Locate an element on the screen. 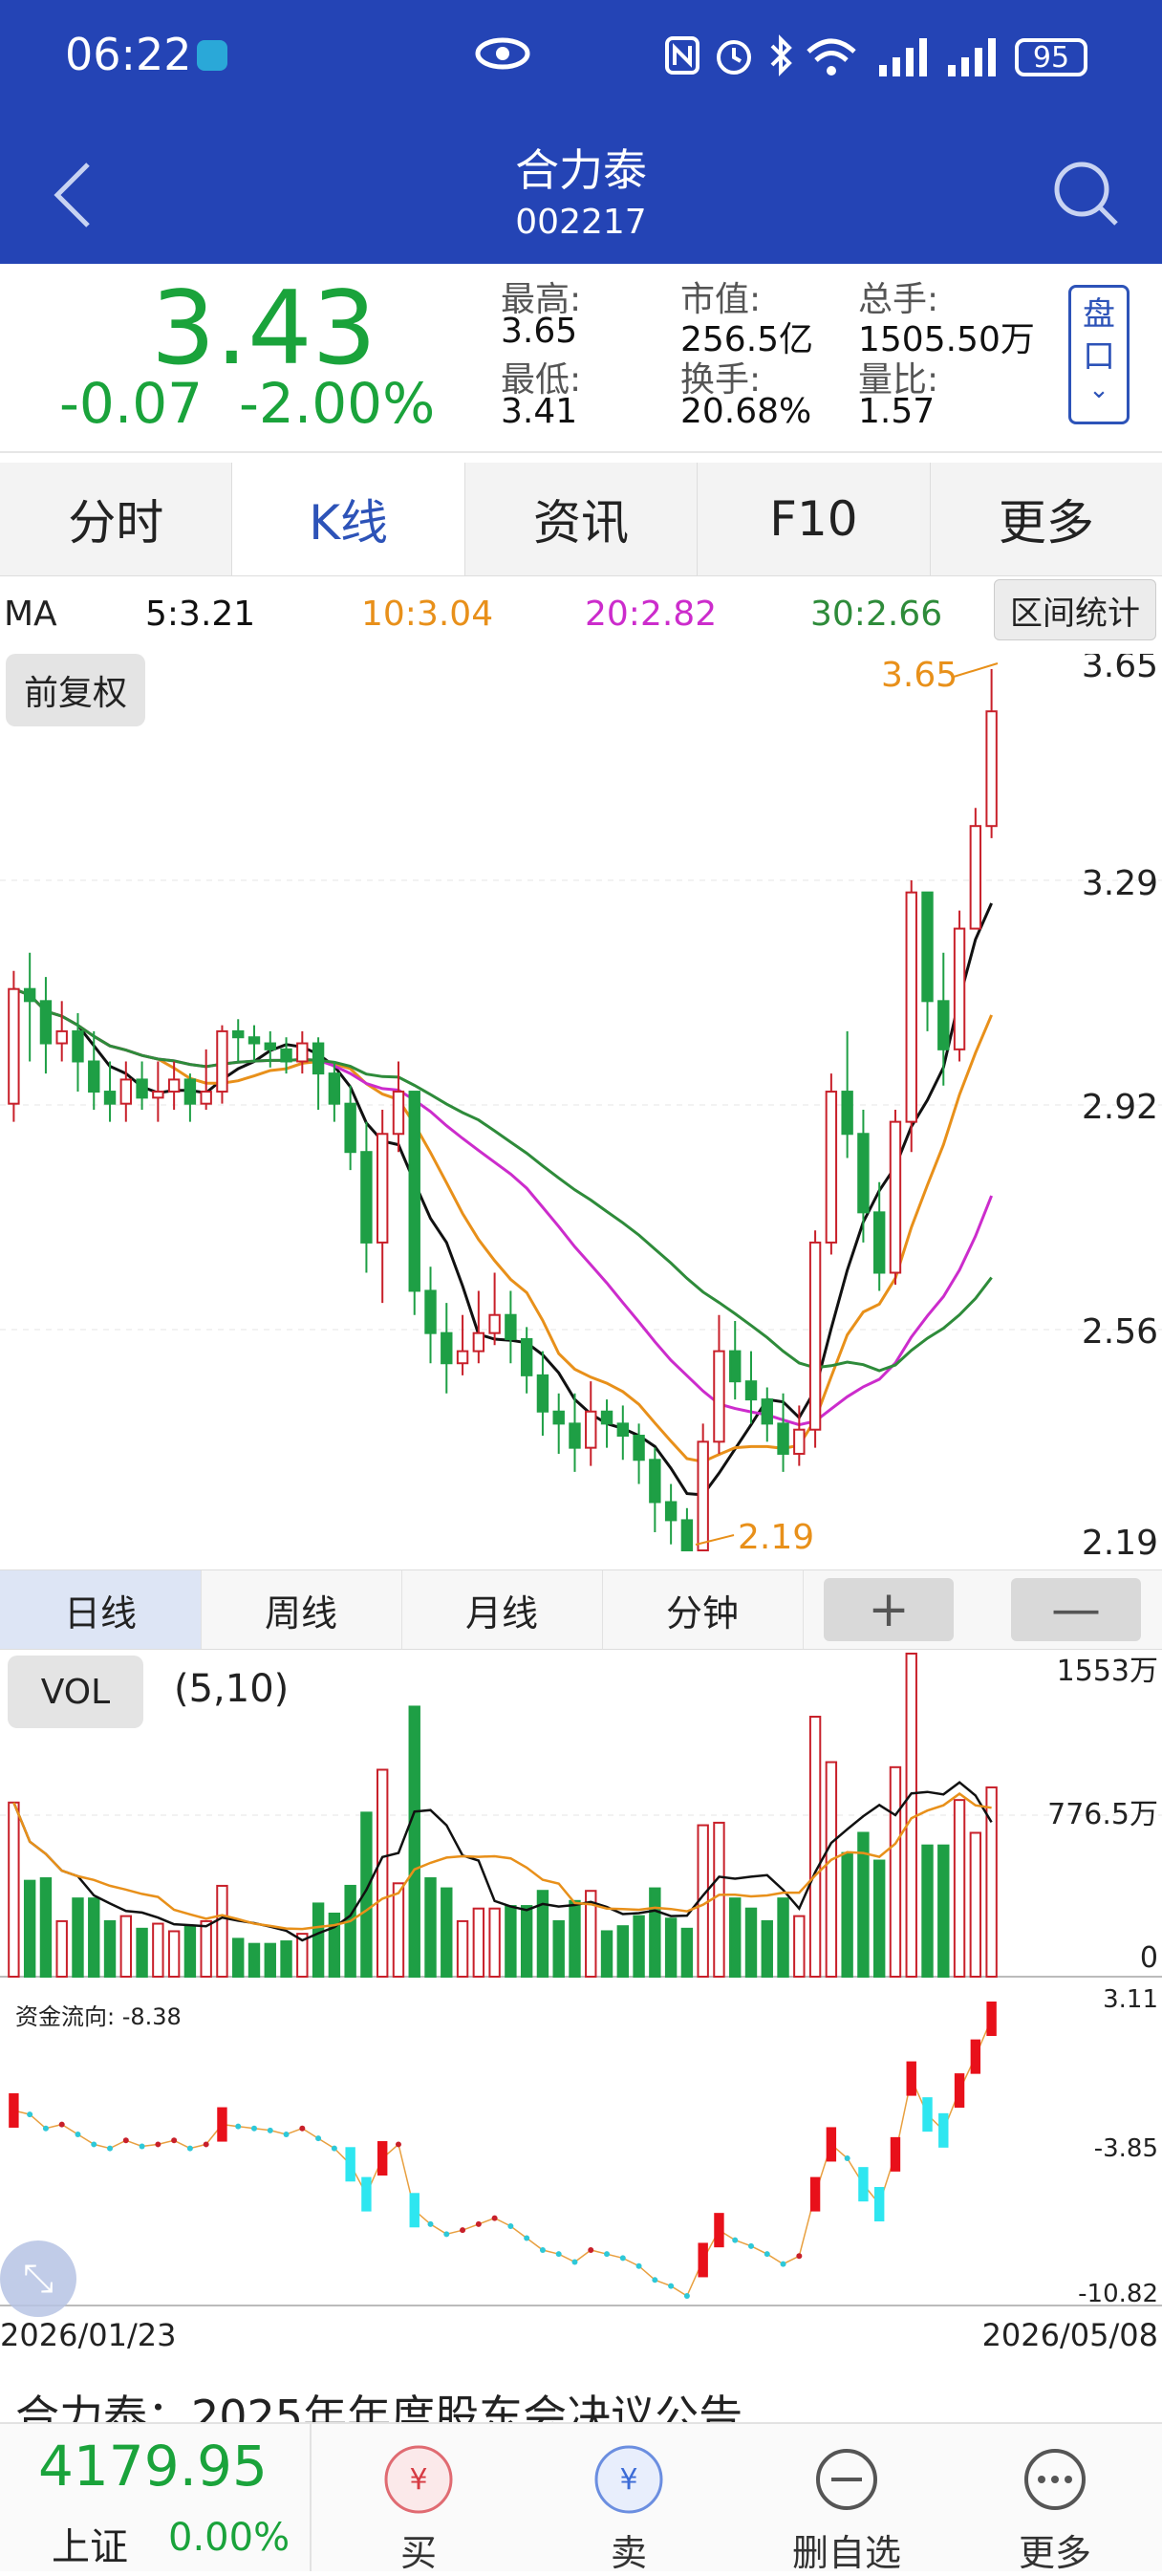 This screenshot has width=1162, height=2576. ma30-line is located at coordinates (503, 1180).